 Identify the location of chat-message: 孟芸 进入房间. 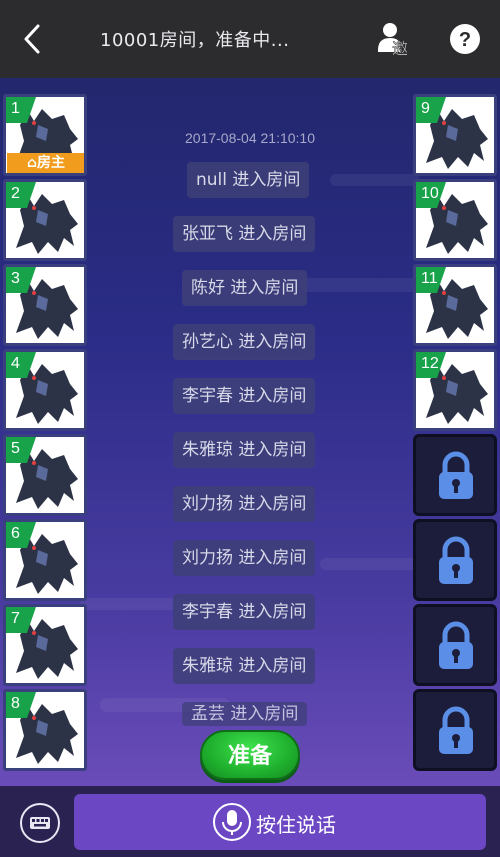
(245, 714).